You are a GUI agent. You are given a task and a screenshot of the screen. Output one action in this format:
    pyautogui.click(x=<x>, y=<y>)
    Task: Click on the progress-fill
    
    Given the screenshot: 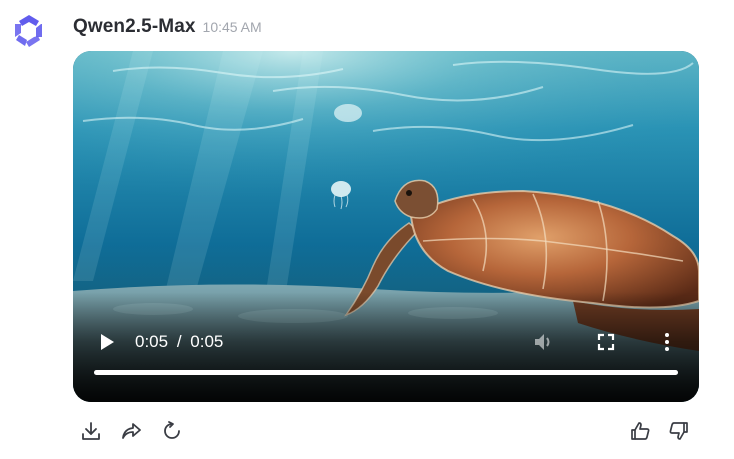 What is the action you would take?
    pyautogui.click(x=386, y=372)
    